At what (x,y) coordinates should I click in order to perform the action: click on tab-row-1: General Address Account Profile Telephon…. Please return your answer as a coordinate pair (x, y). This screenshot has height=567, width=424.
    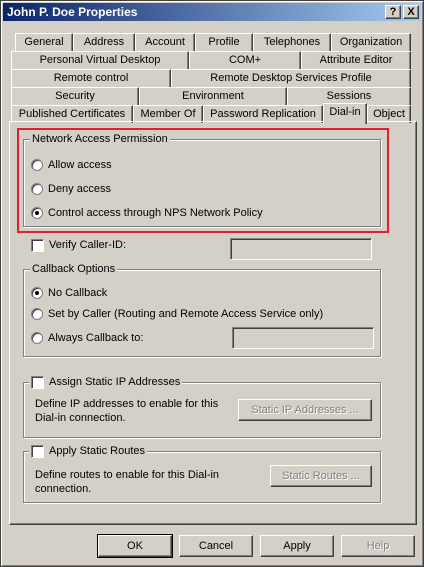
    Looking at the image, I should click on (213, 42).